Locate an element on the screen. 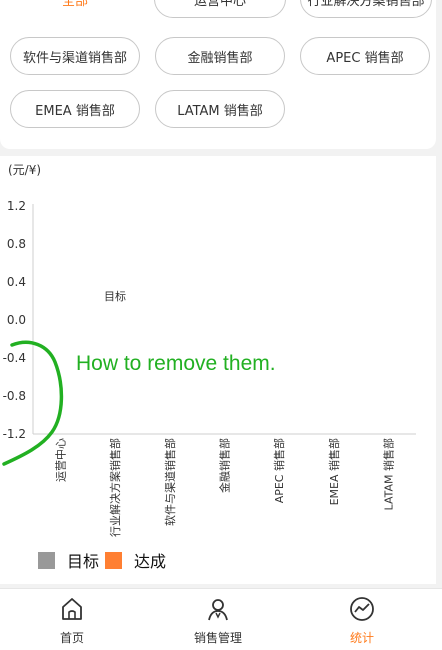 The height and width of the screenshot is (650, 442). y-tick-label: -1.2 is located at coordinates (14, 434).